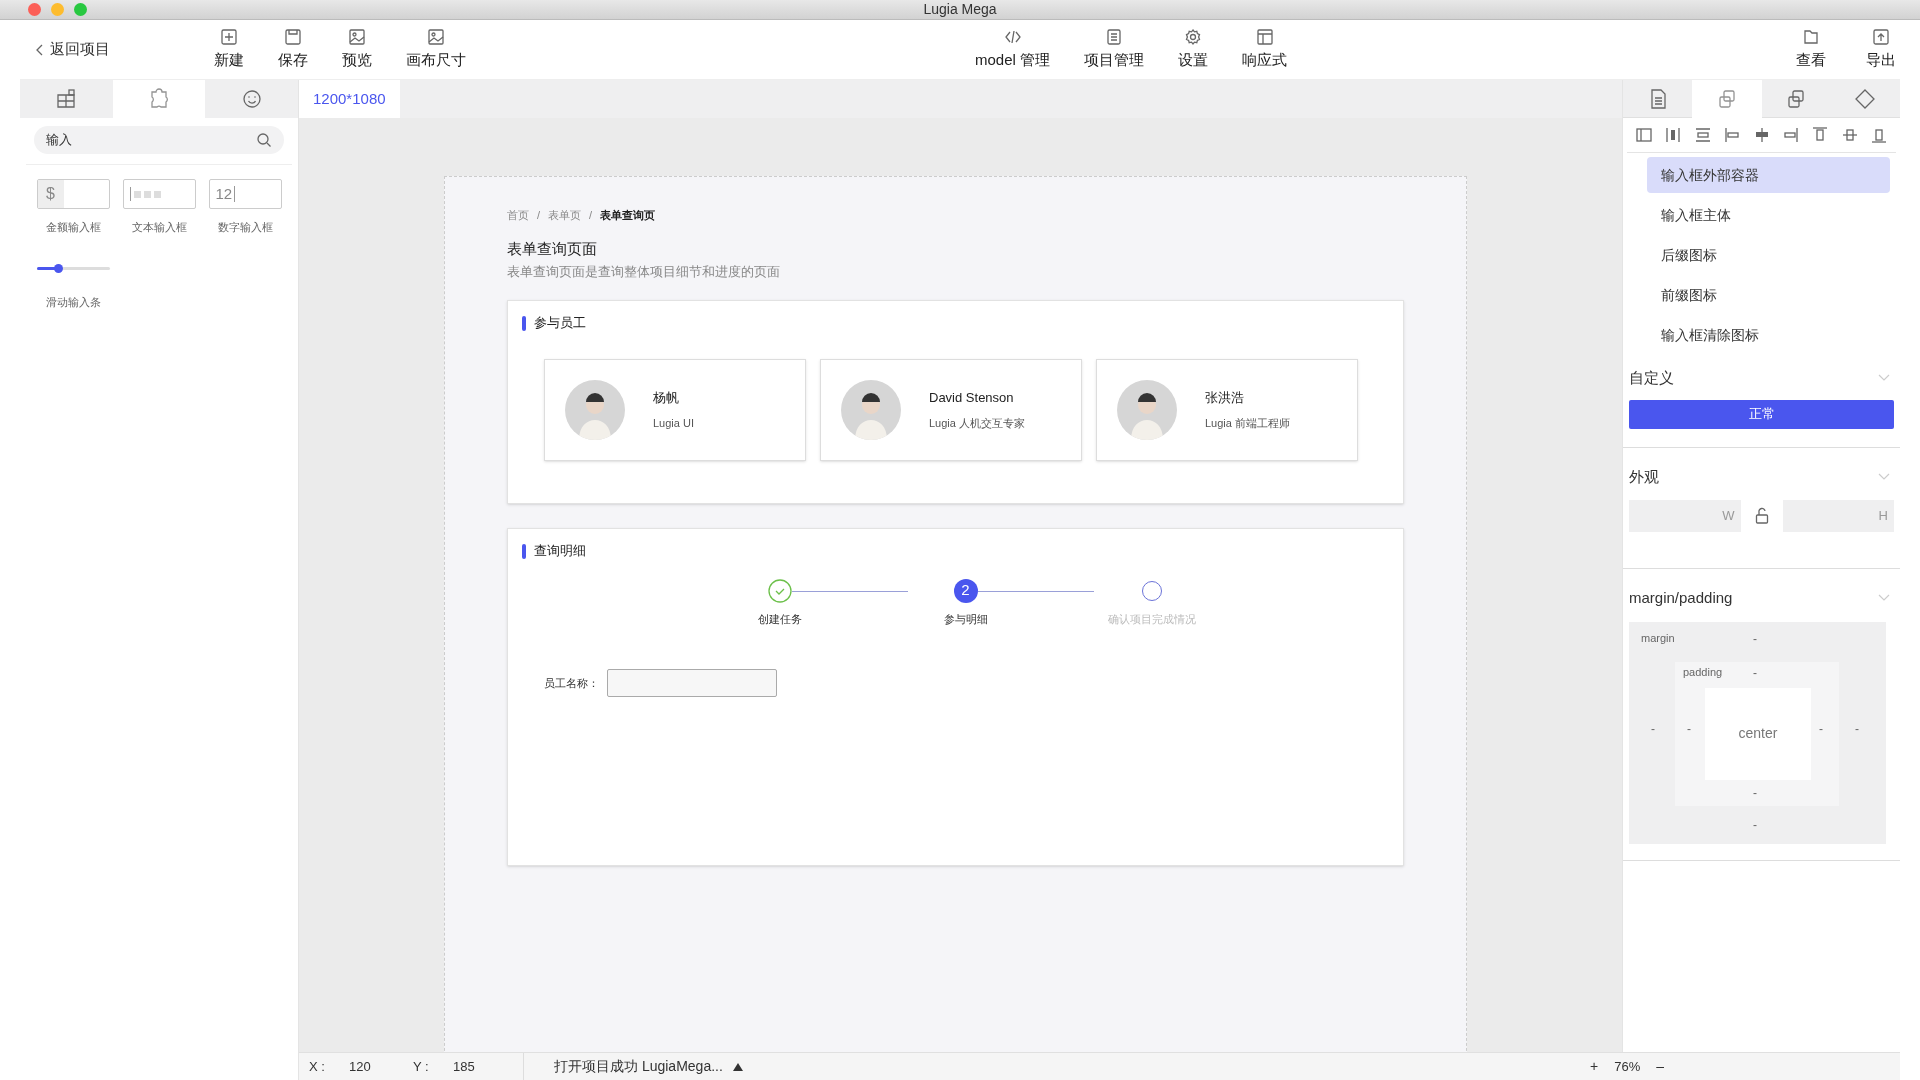 Image resolution: width=1920 pixels, height=1080 pixels. Describe the element at coordinates (1264, 36) in the screenshot. I see `layout-icon` at that location.